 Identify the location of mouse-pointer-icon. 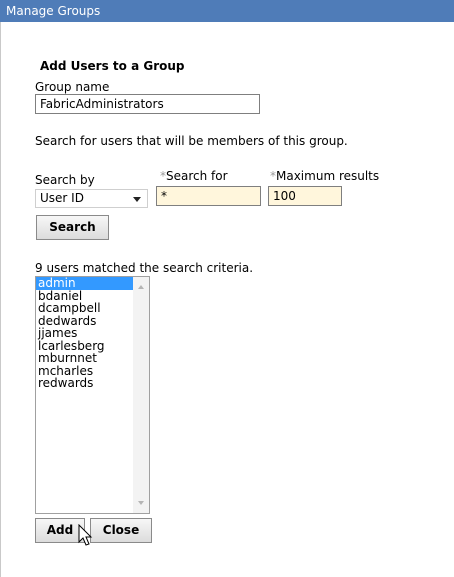
(85, 535).